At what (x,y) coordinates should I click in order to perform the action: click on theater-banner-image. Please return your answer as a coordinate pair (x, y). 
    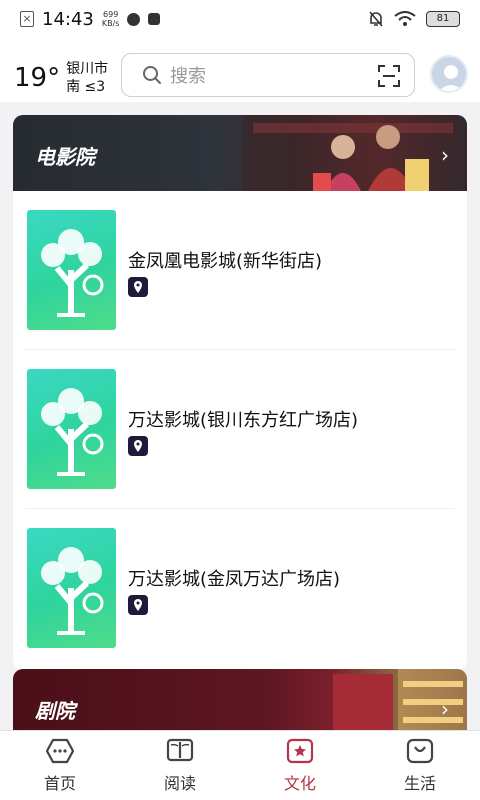
    Looking at the image, I should click on (400, 704).